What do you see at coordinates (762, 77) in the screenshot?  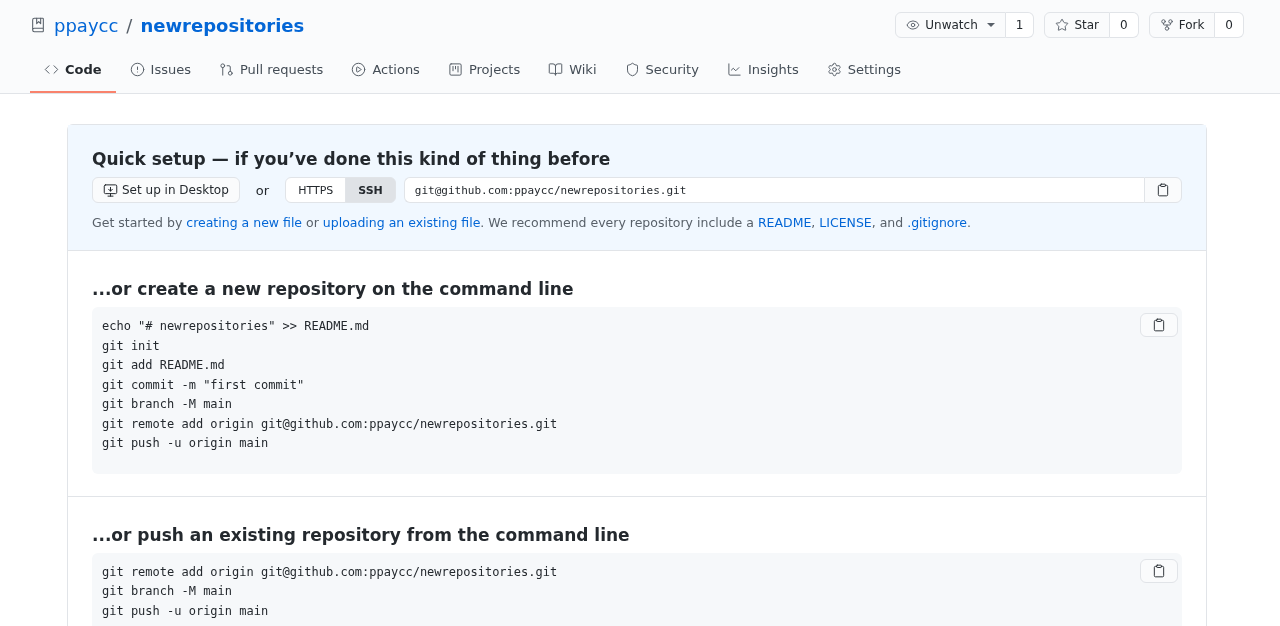 I see `repo-tab: Insights` at bounding box center [762, 77].